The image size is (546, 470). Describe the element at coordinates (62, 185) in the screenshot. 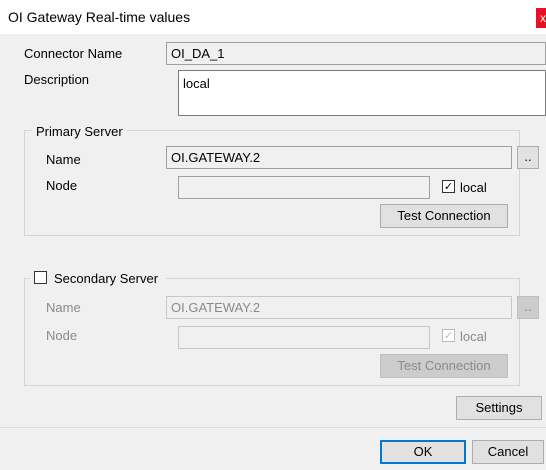

I see `primary-node-label: Node` at that location.